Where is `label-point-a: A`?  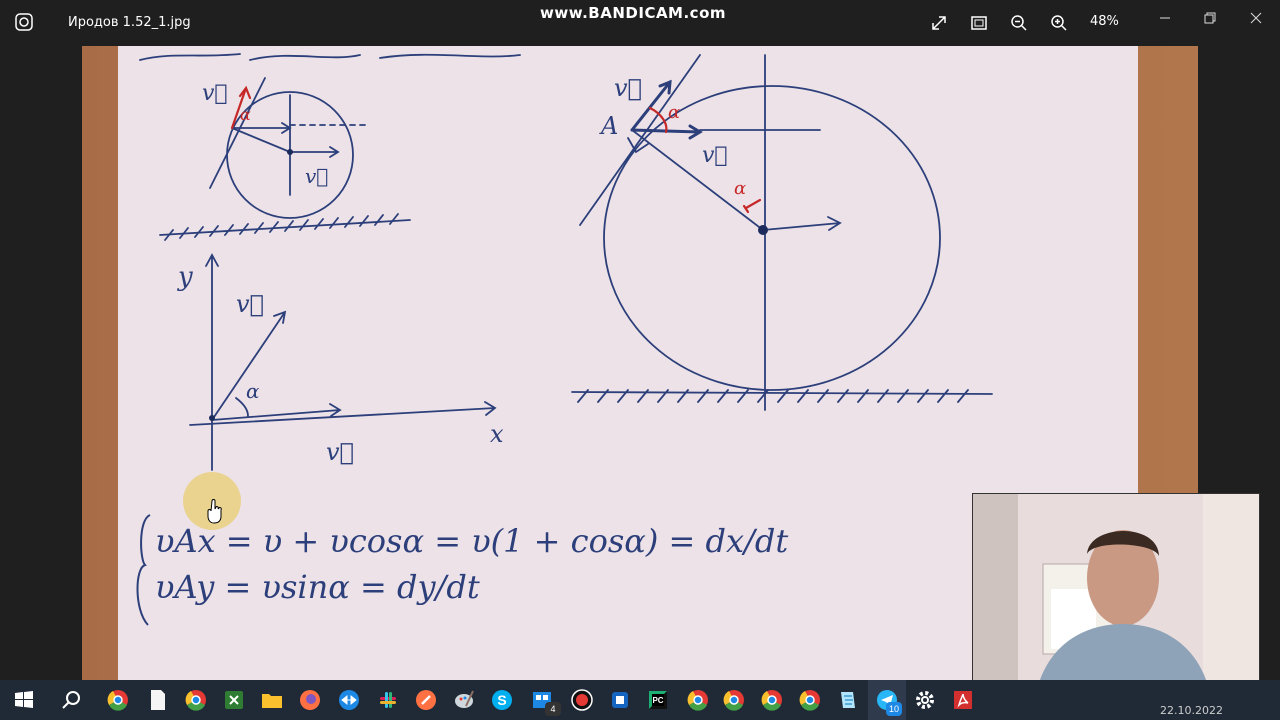
label-point-a: A is located at coordinates (608, 126).